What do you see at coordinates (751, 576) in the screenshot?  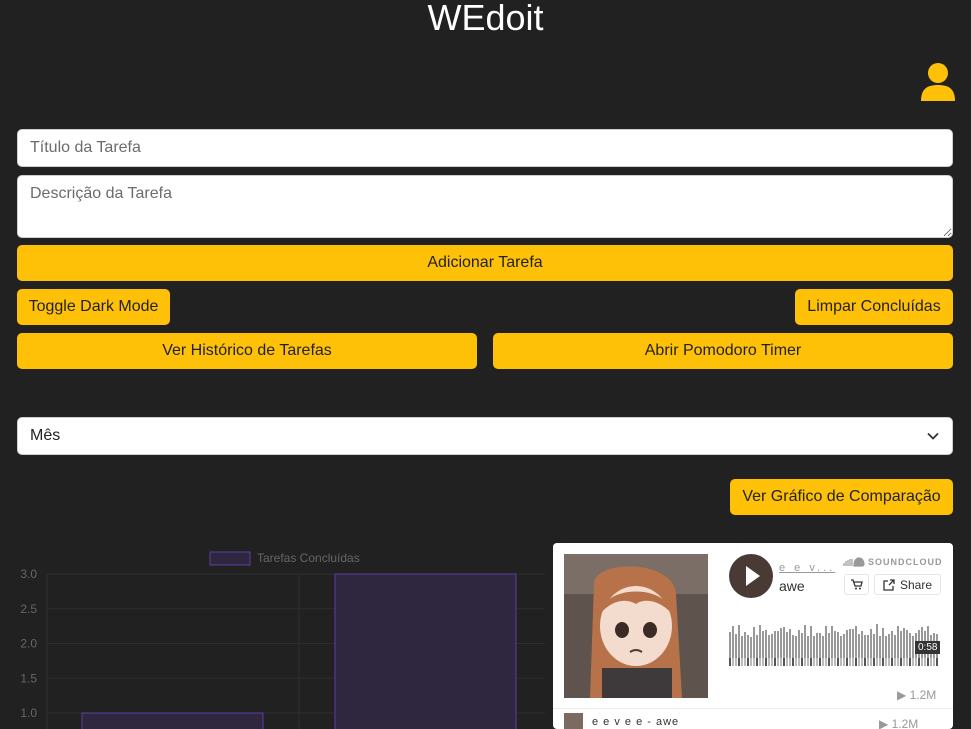 I see `play-button` at bounding box center [751, 576].